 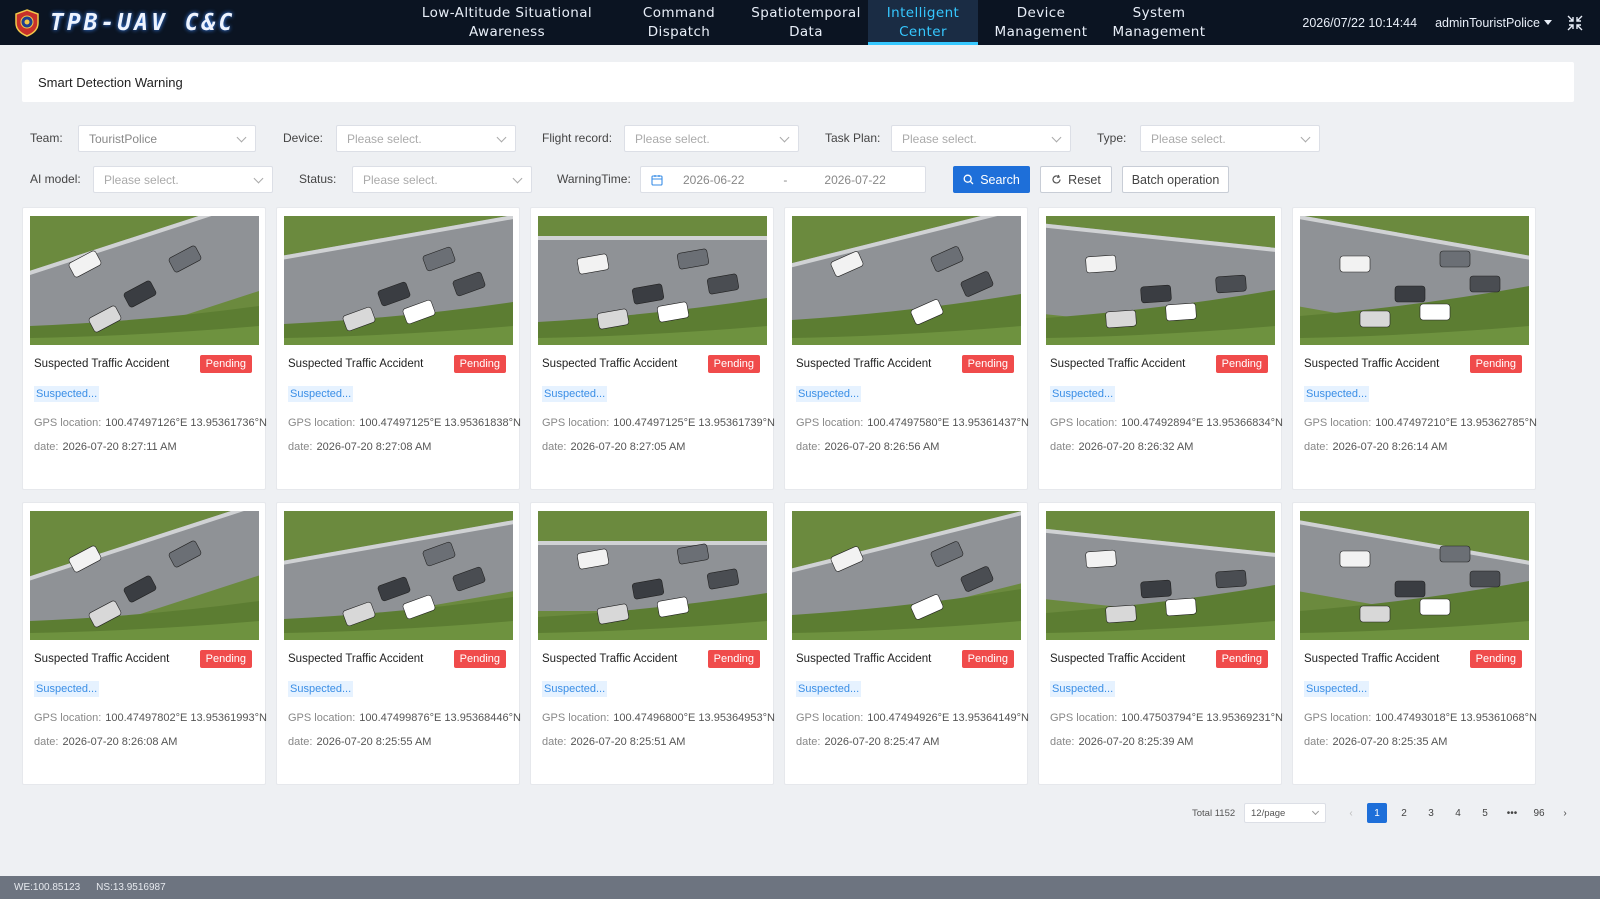 I want to click on card-date: date: 2026-07-20 8:27:11 AM, so click(x=105, y=447).